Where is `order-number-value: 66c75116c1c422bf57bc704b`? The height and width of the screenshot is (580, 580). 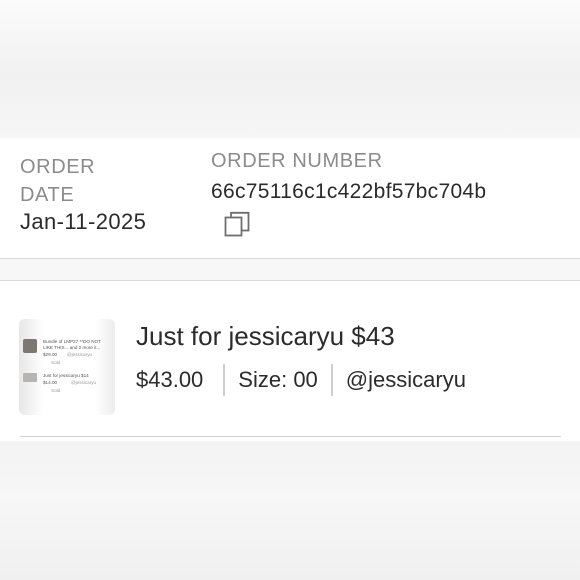 order-number-value: 66c75116c1c422bf57bc704b is located at coordinates (349, 191).